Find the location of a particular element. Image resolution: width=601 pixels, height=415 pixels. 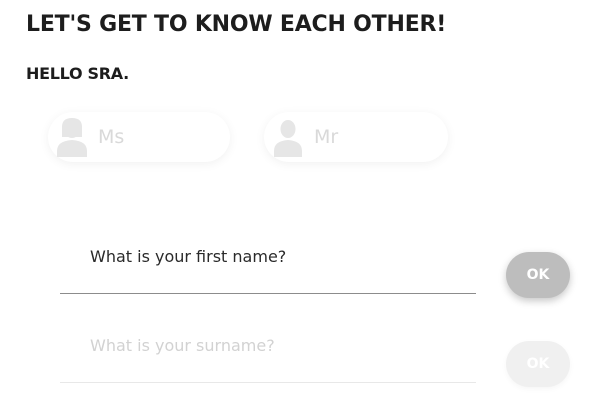

greeting-text: HELLO SRA. is located at coordinates (77, 73).